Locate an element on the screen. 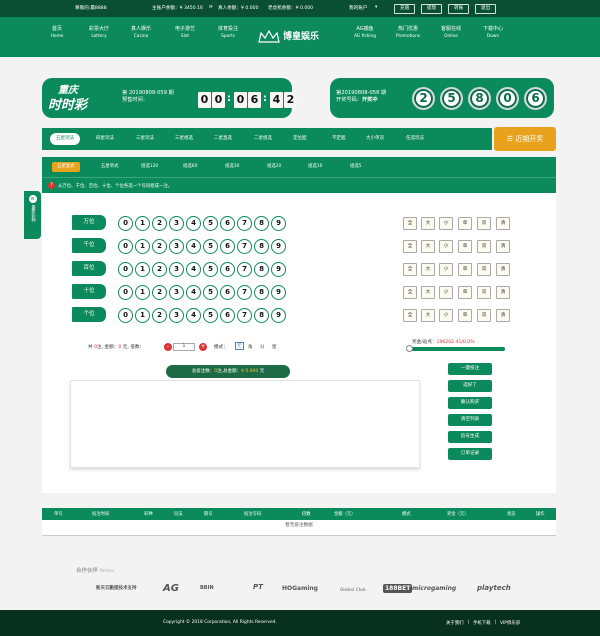 The height and width of the screenshot is (636, 600). subtab-five-star-single: 五星单式 is located at coordinates (110, 167).